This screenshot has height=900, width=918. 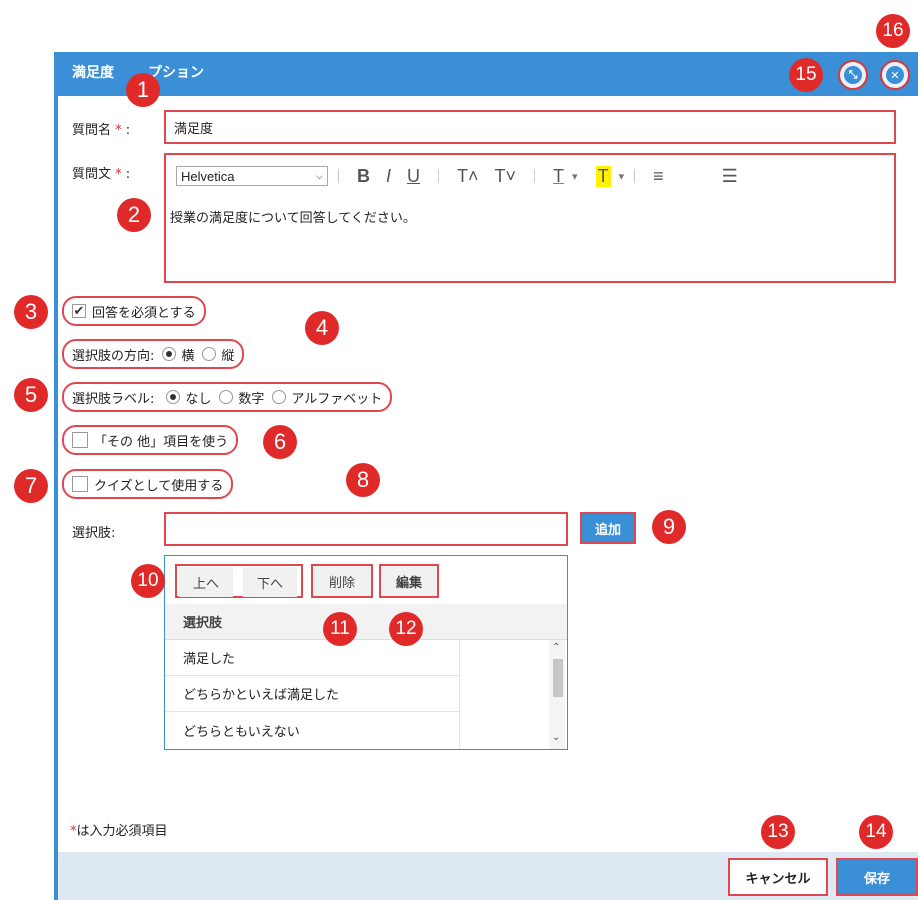 I want to click on annotation-badge: 3, so click(x=31, y=312).